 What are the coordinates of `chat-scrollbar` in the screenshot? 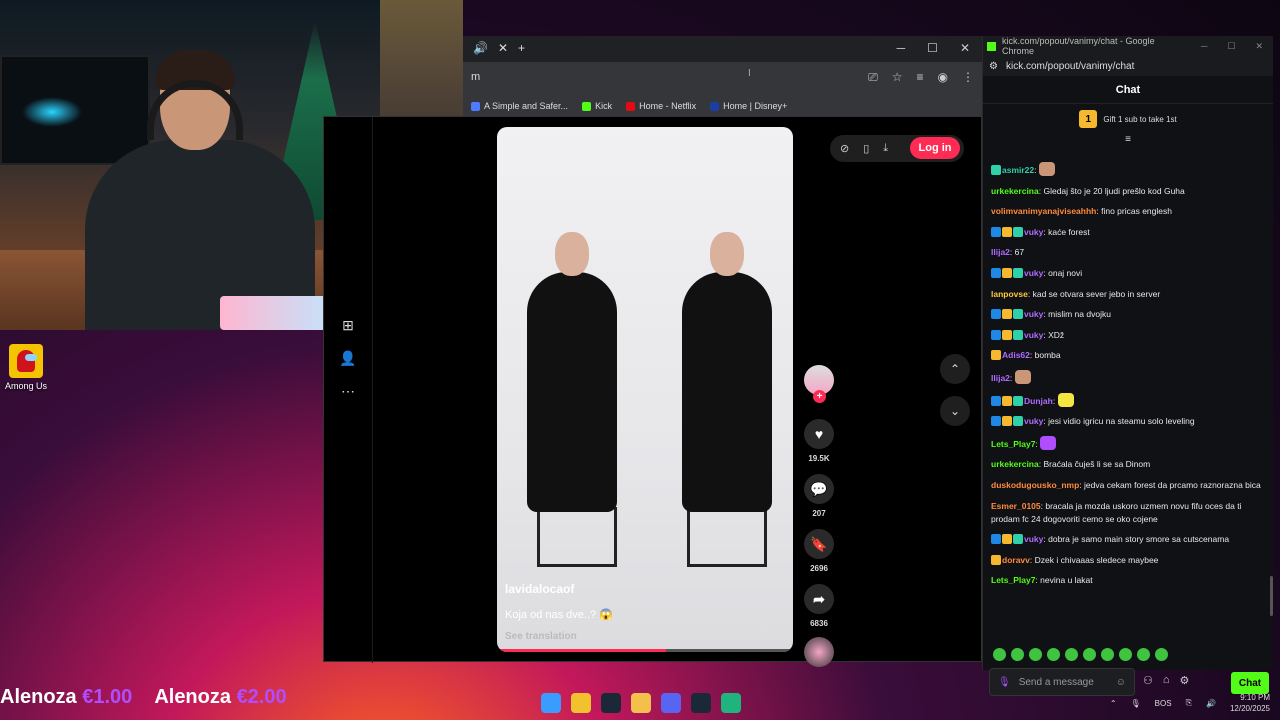 It's located at (1271, 596).